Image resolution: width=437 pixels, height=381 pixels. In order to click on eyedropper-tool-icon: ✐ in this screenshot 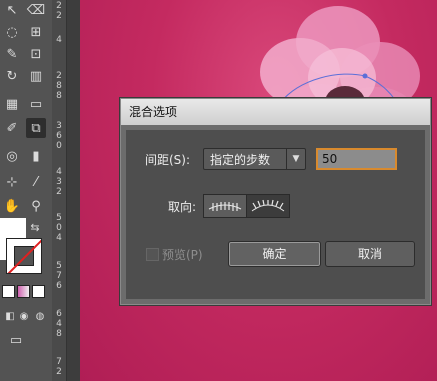, I will do `click(12, 128)`.